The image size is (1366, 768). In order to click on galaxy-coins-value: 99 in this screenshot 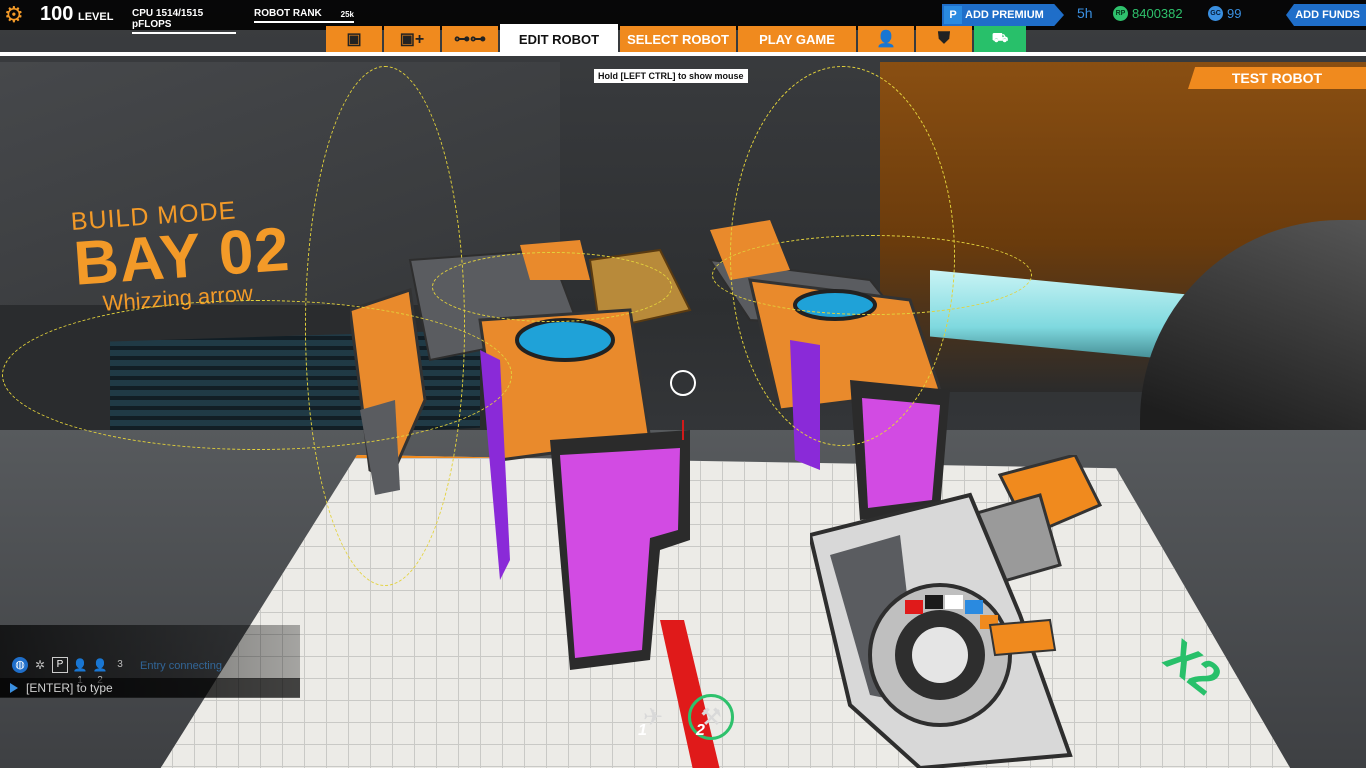, I will do `click(1234, 13)`.